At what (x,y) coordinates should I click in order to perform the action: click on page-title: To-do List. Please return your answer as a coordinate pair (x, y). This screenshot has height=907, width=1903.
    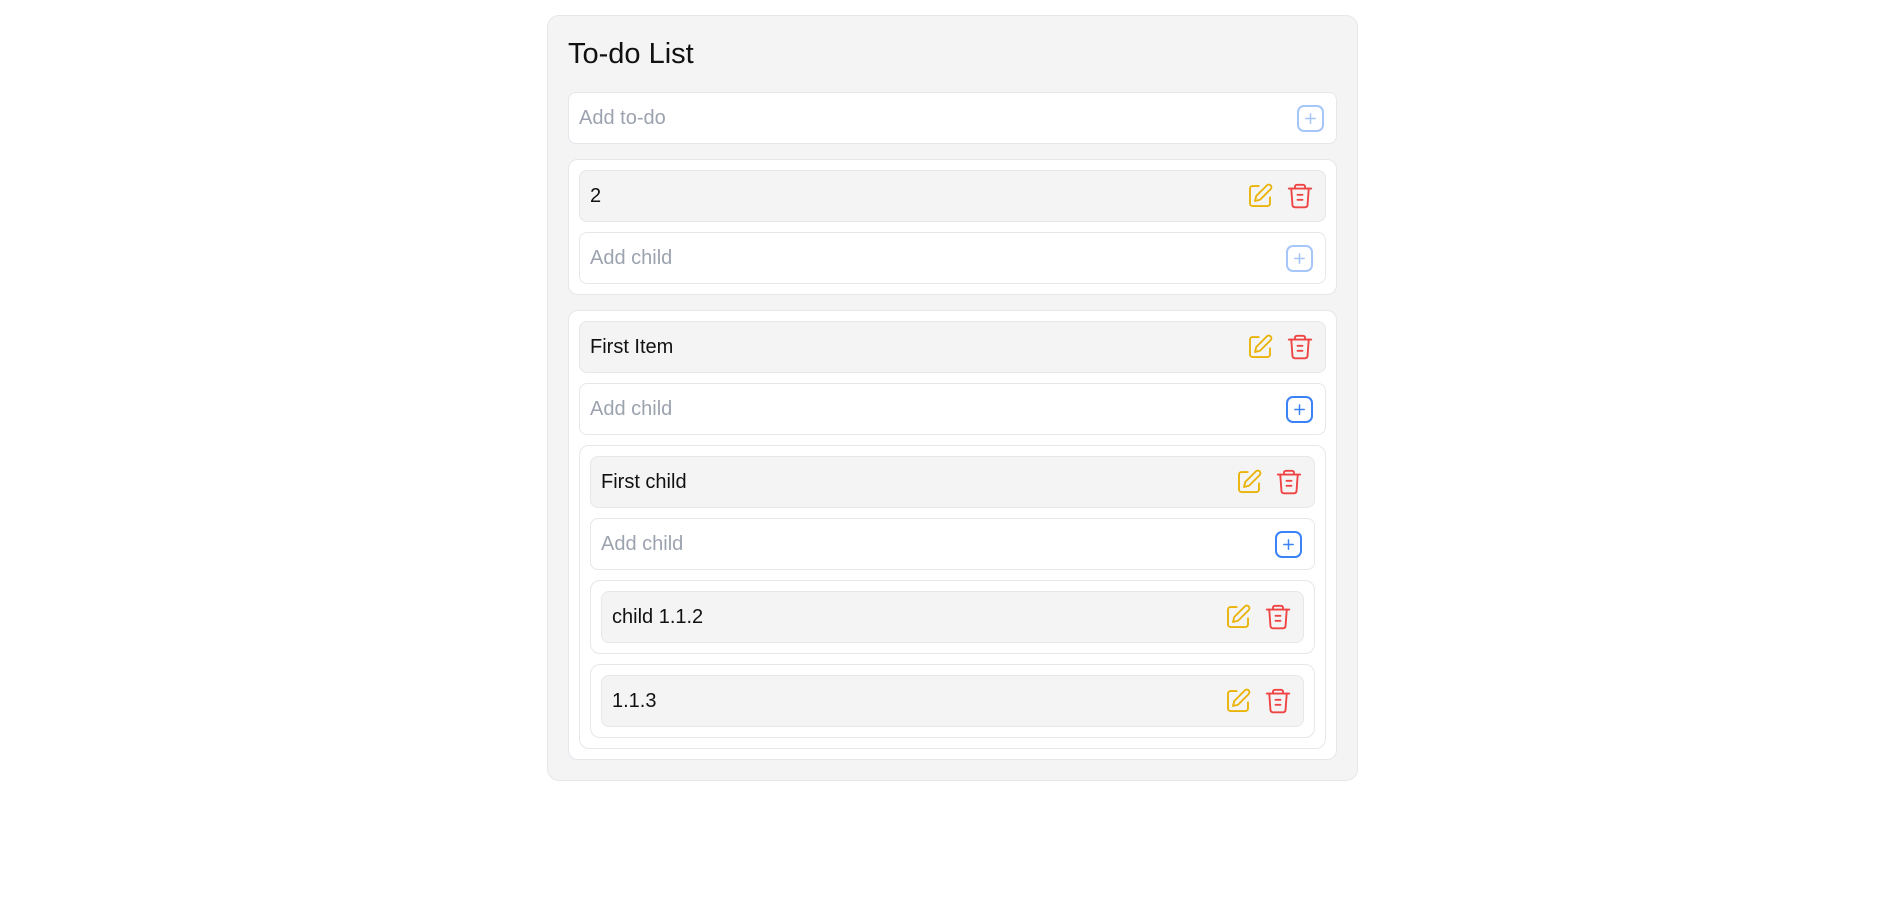
    Looking at the image, I should click on (631, 54).